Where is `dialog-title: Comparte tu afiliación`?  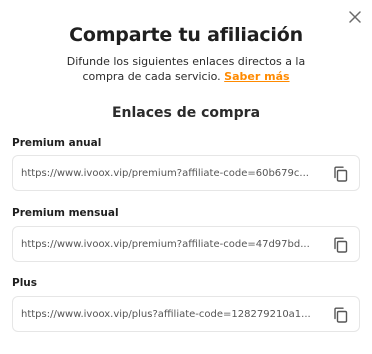 dialog-title: Comparte tu afiliación is located at coordinates (186, 35).